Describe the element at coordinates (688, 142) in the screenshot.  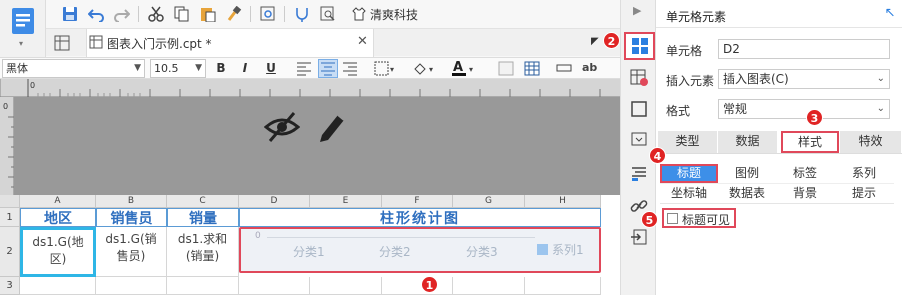
I see `tab-type: 类型` at that location.